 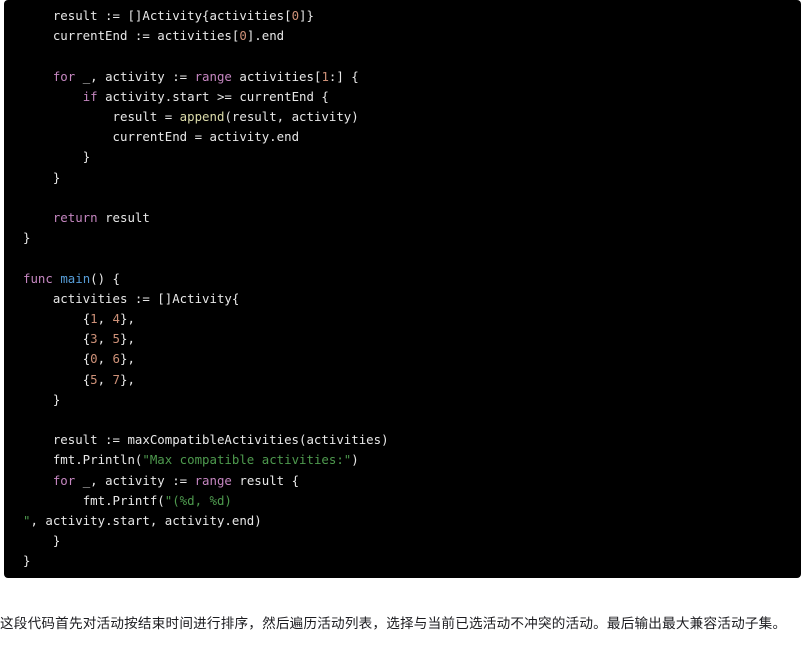 I want to click on code-line: result = append(result, activity), so click(x=412, y=117).